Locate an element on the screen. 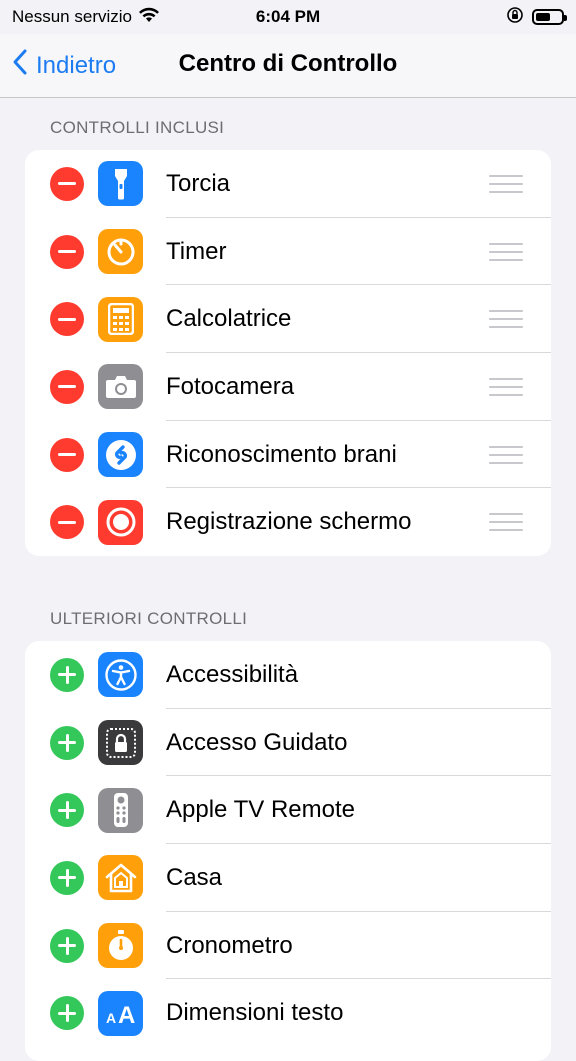 This screenshot has width=576, height=1061. list-item: Cronometro is located at coordinates (288, 946).